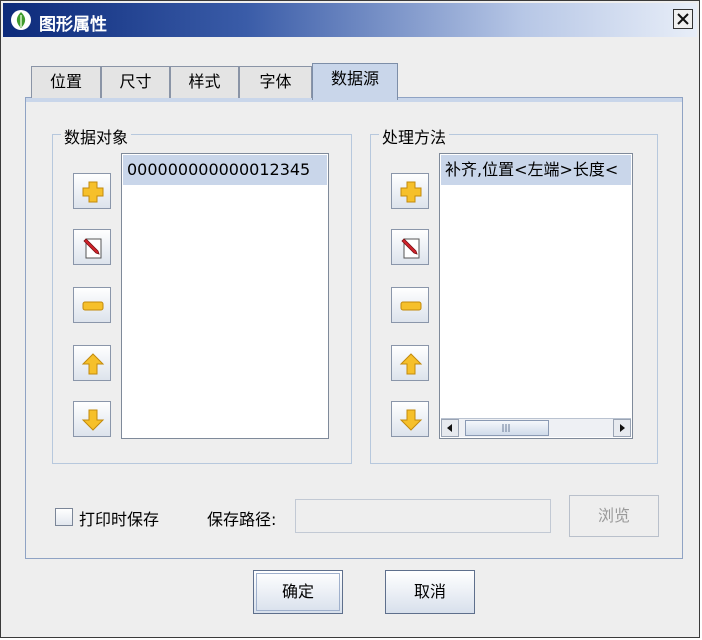 Image resolution: width=702 pixels, height=640 pixels. I want to click on browse-button: 浏览, so click(614, 516).